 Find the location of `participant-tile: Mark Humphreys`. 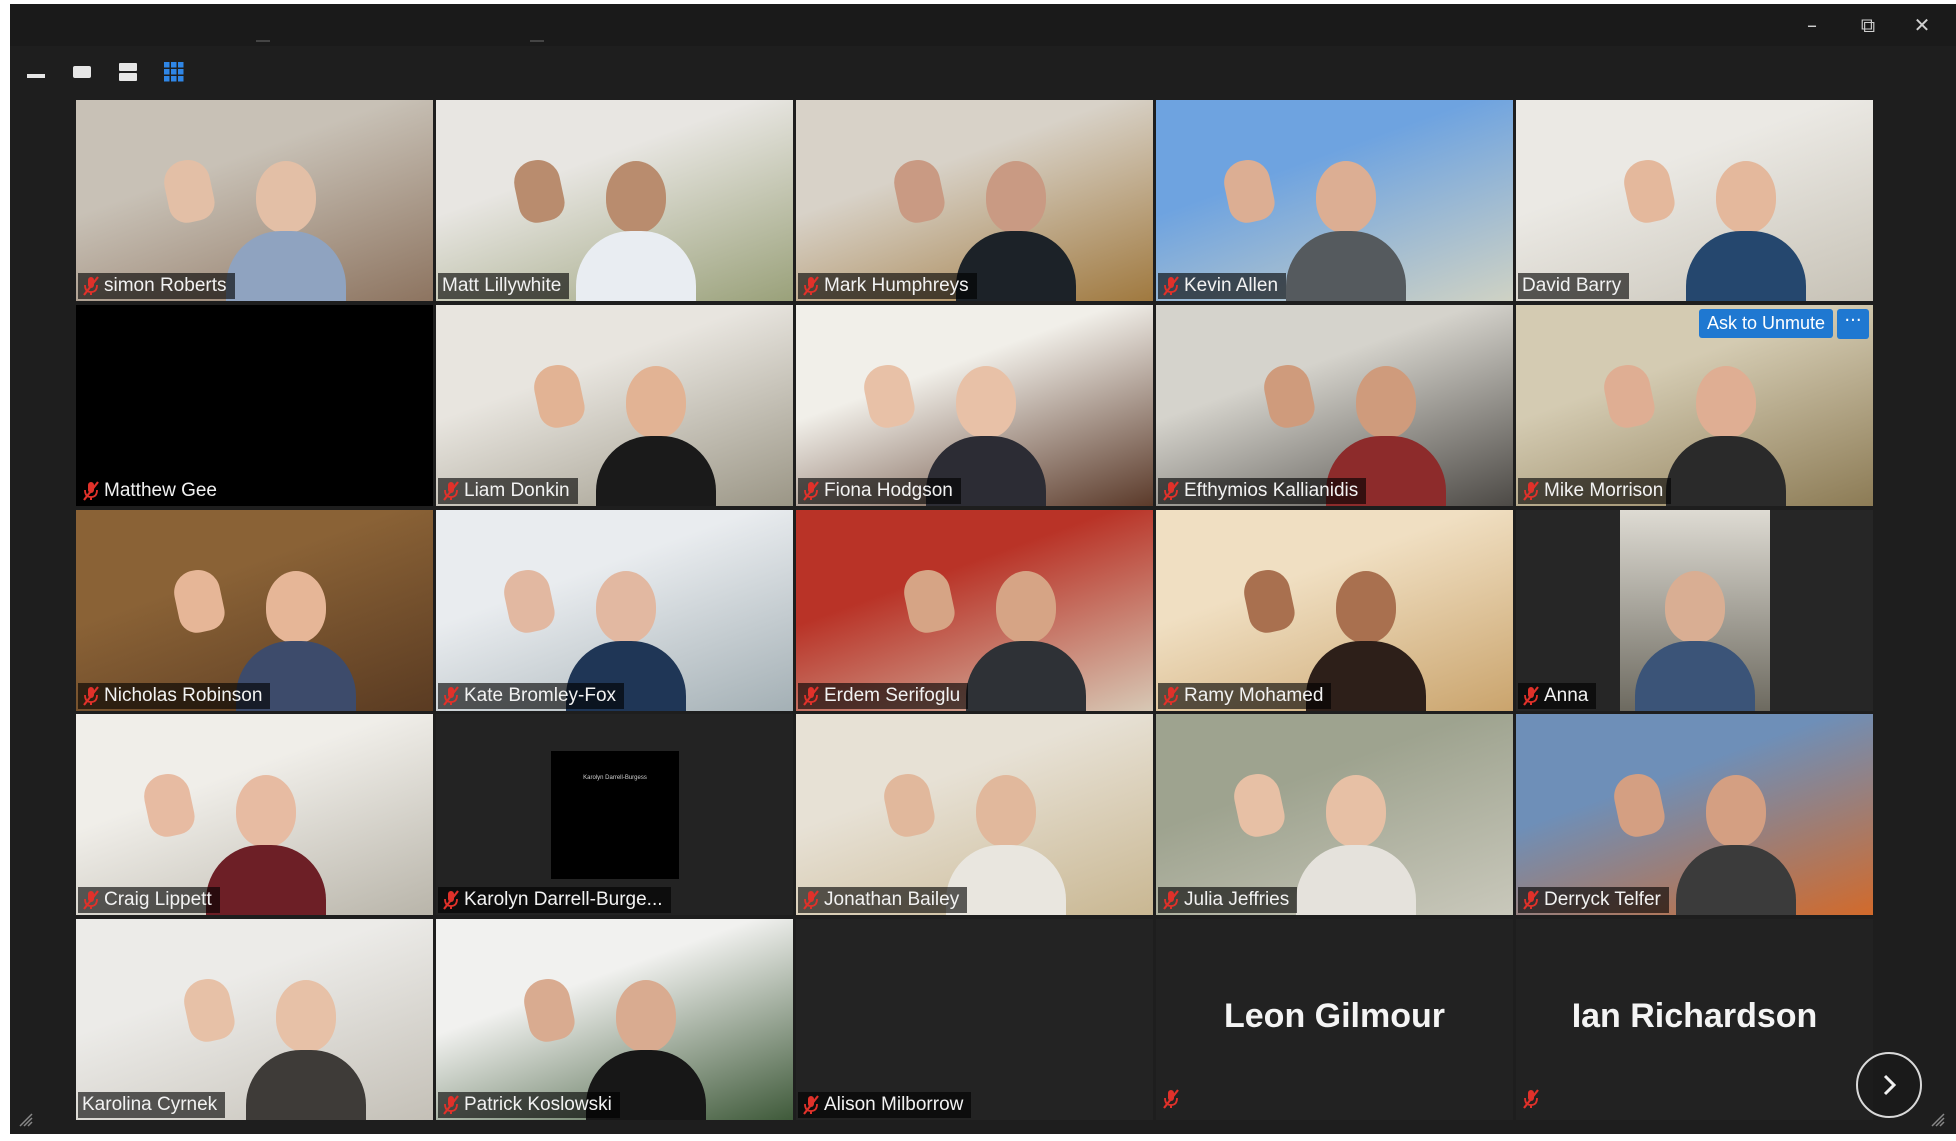

participant-tile: Mark Humphreys is located at coordinates (974, 200).